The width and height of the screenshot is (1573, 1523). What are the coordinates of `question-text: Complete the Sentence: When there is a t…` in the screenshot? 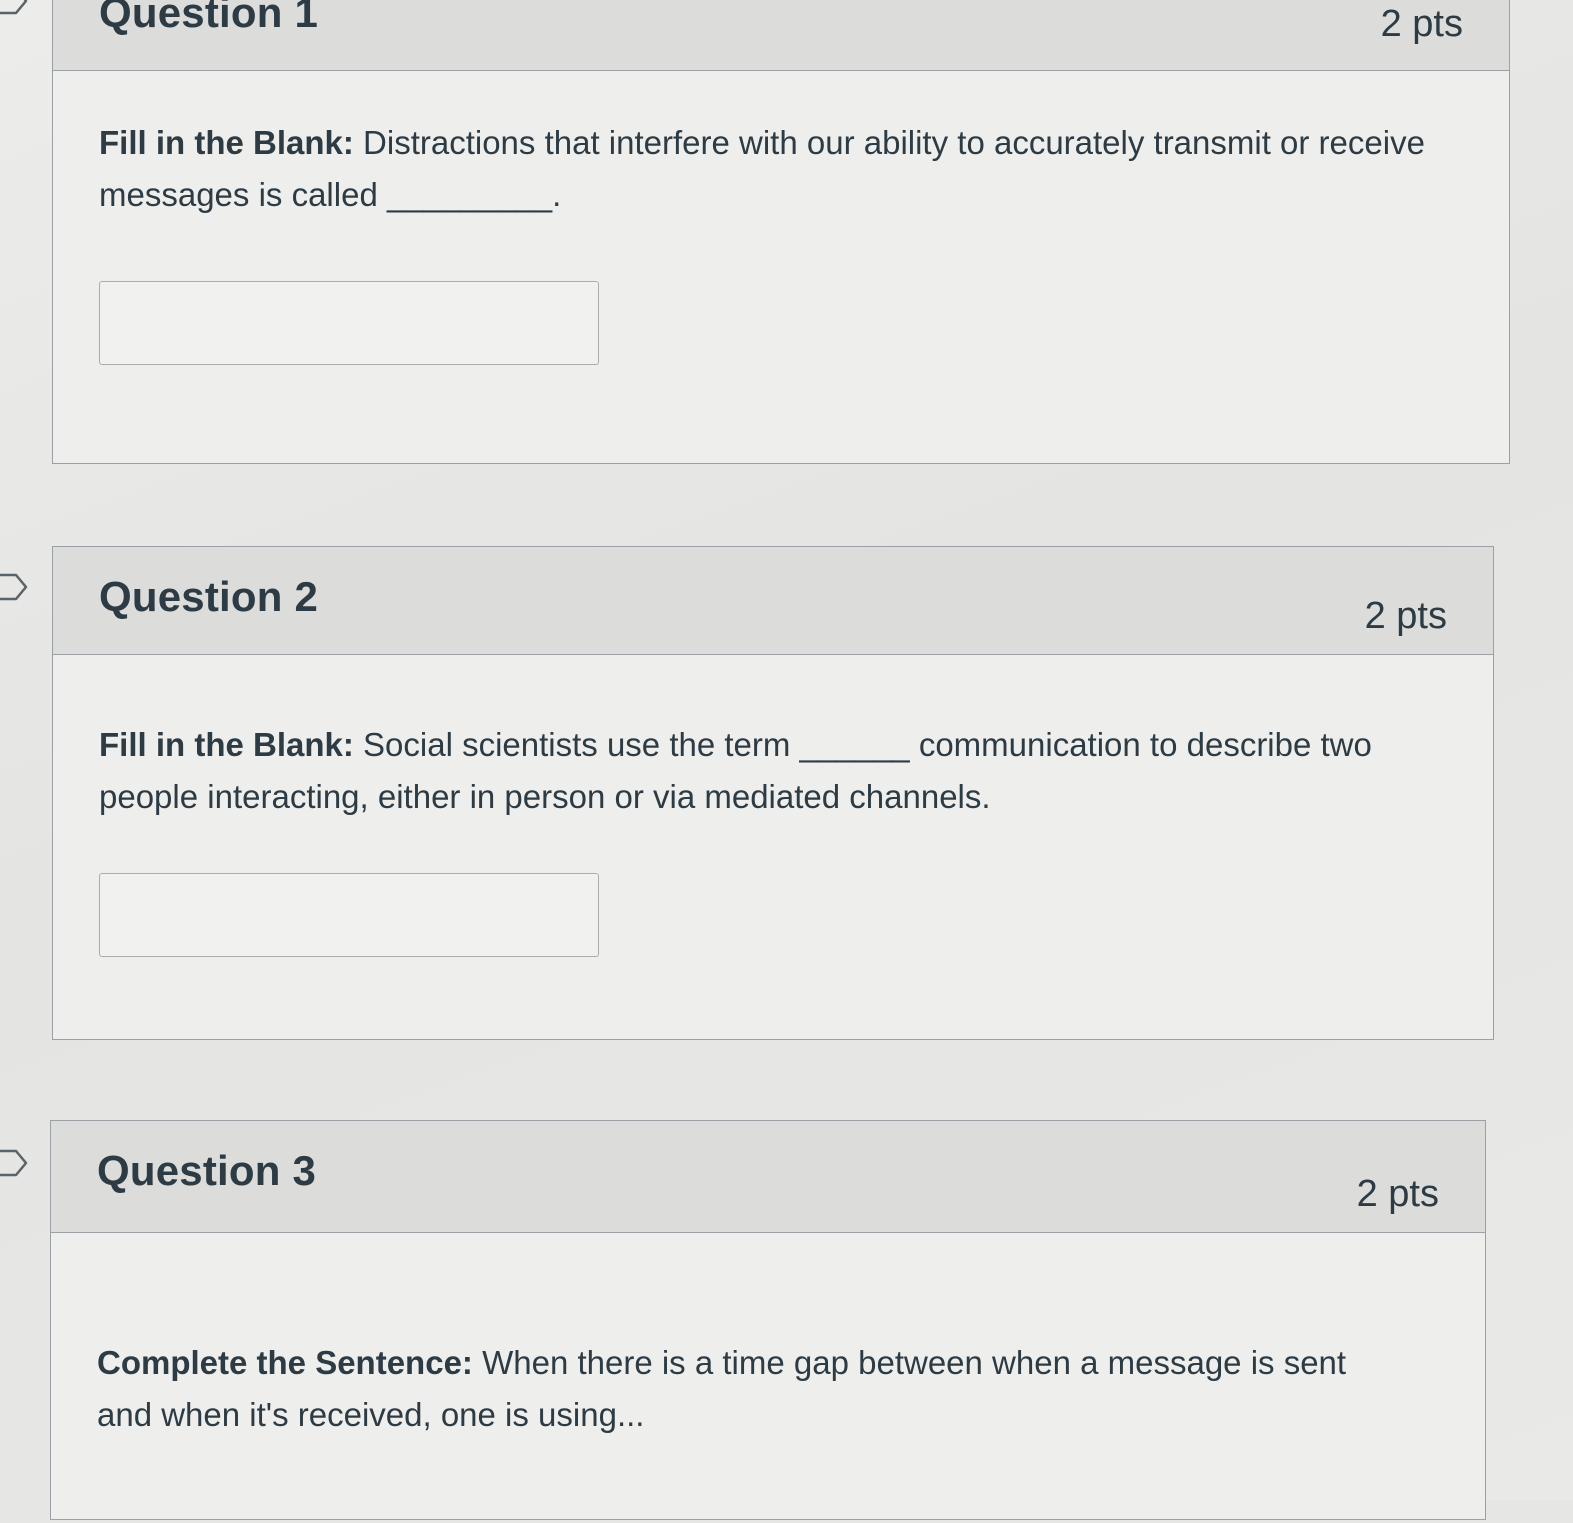 It's located at (746, 1389).